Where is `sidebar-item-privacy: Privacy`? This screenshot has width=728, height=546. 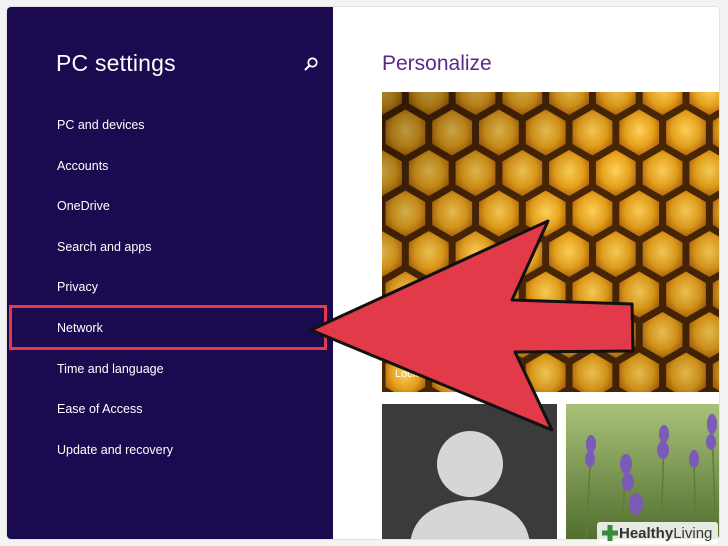
sidebar-item-privacy: Privacy is located at coordinates (77, 287).